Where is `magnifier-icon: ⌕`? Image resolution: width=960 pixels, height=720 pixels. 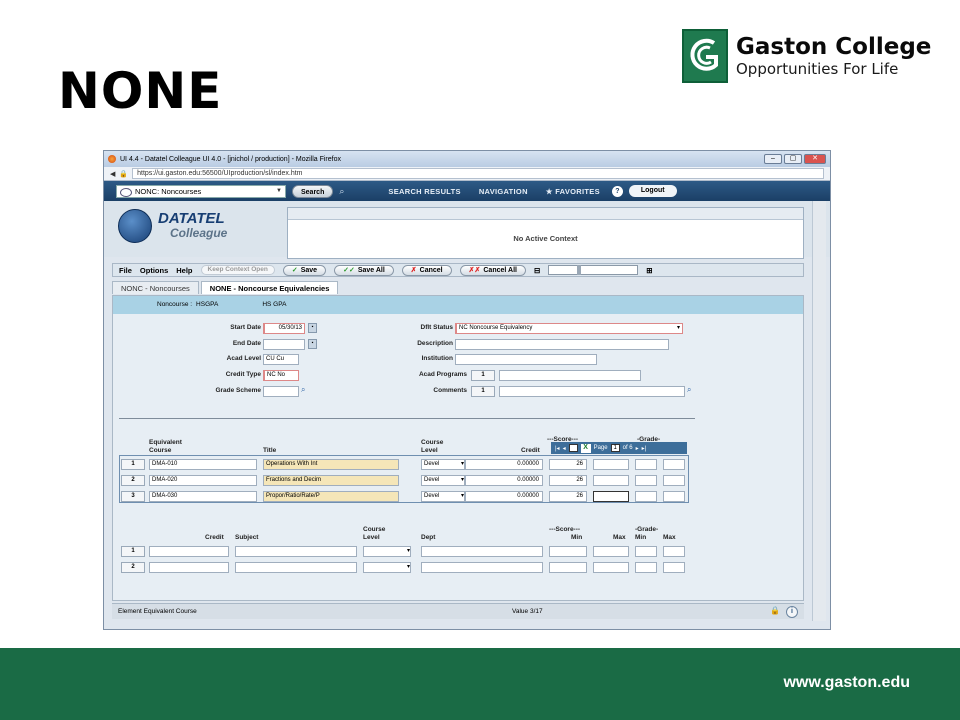 magnifier-icon: ⌕ is located at coordinates (341, 191).